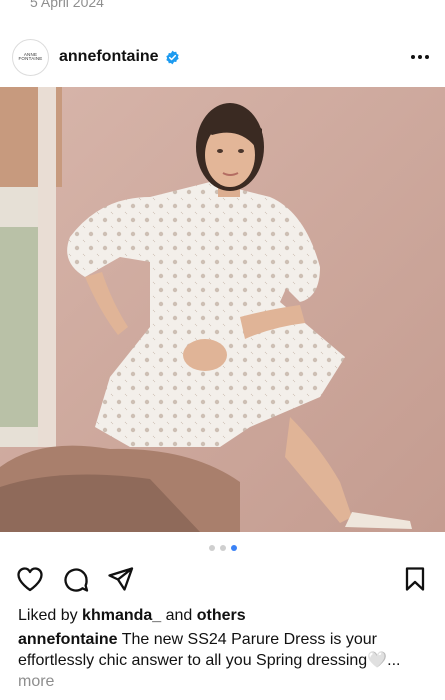 Image resolution: width=445 pixels, height=700 pixels. I want to click on share-icon, so click(121, 581).